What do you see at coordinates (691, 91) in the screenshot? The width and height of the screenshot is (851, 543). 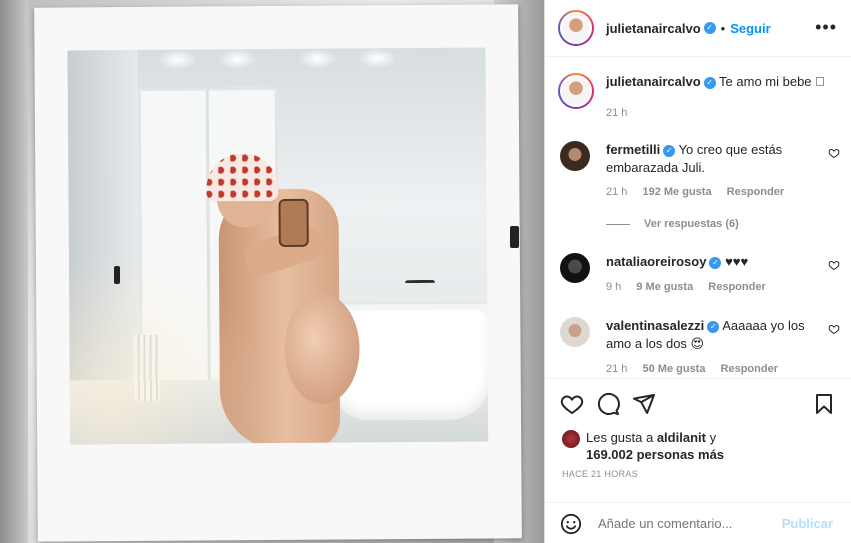 I see `caption: julietanaircalvo ✓ Te amo mi bebe 🏼` at bounding box center [691, 91].